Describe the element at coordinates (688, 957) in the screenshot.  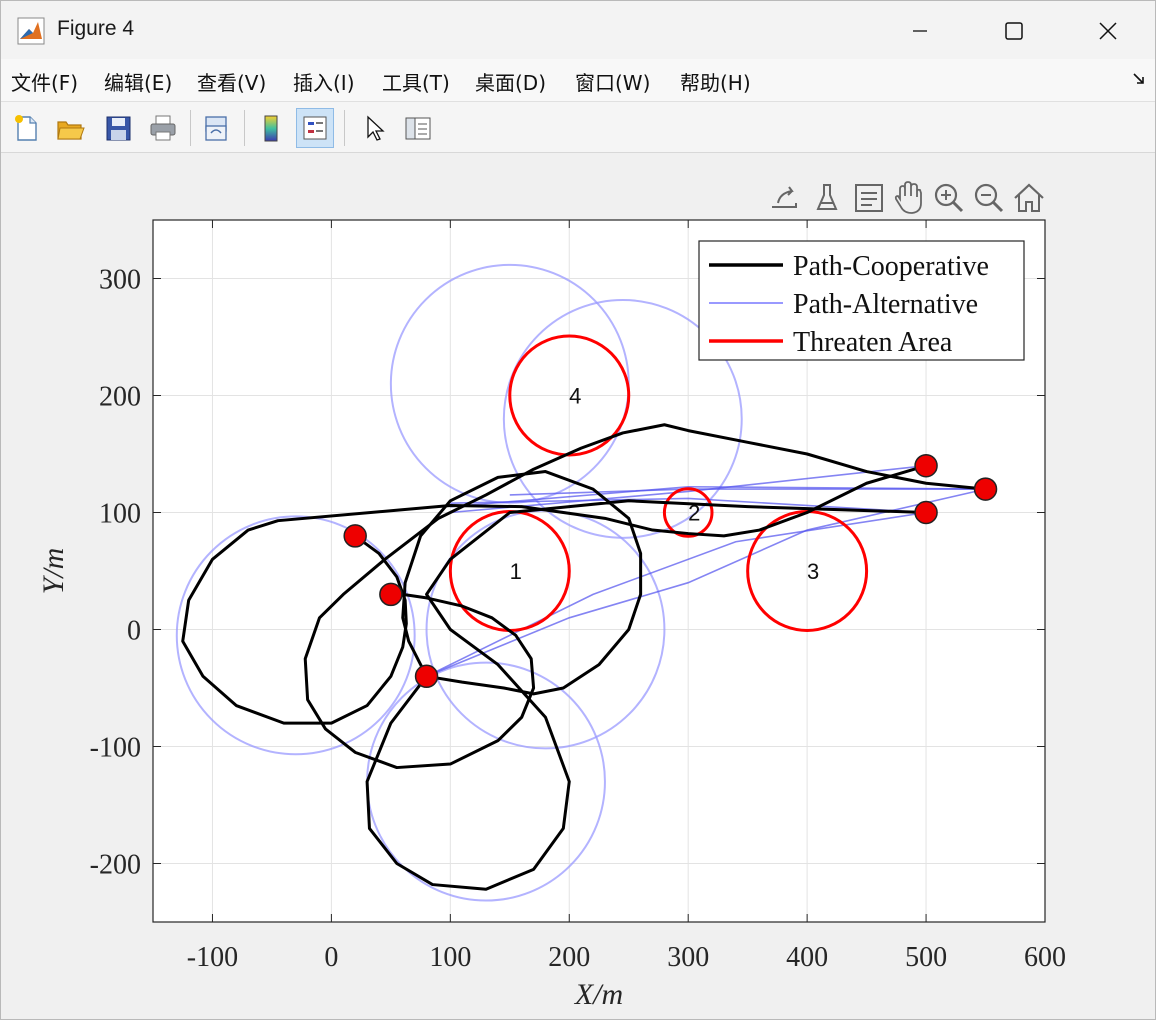
I see `x-tick-label: 300` at that location.